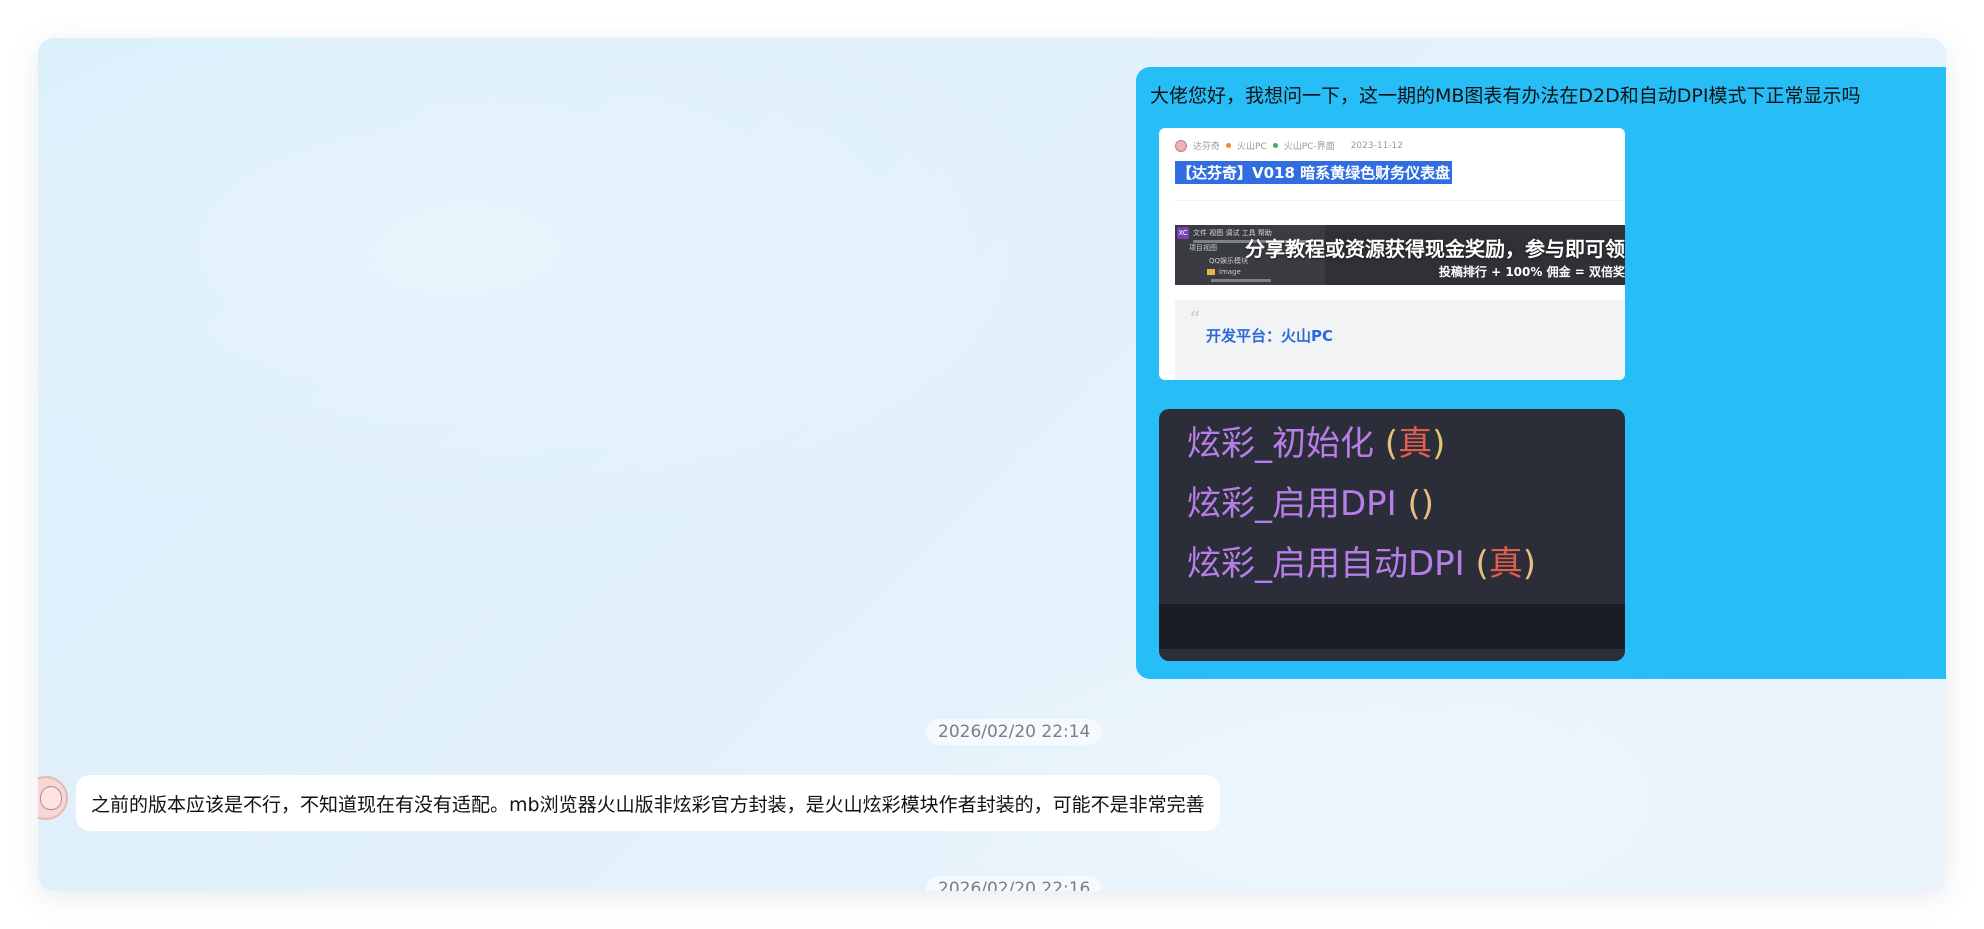 The width and height of the screenshot is (1984, 929). Describe the element at coordinates (1392, 626) in the screenshot. I see `code-footer-bar` at that location.